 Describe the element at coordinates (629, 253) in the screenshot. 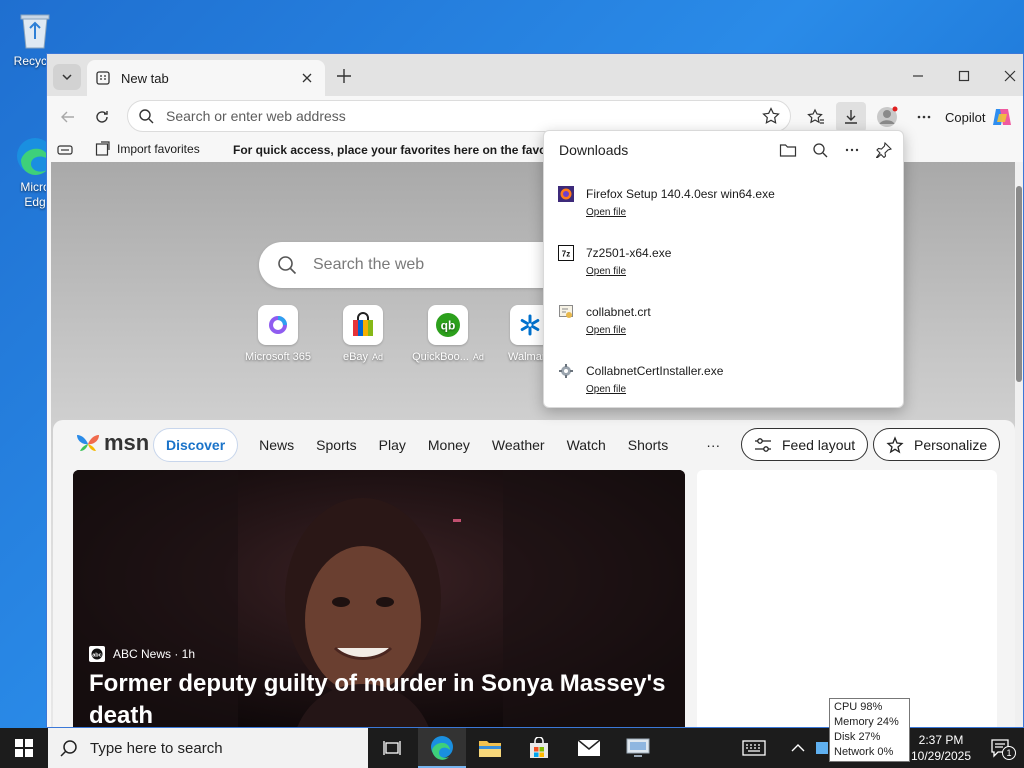

I see `download-file-name: 7z2501-x64.exe` at that location.